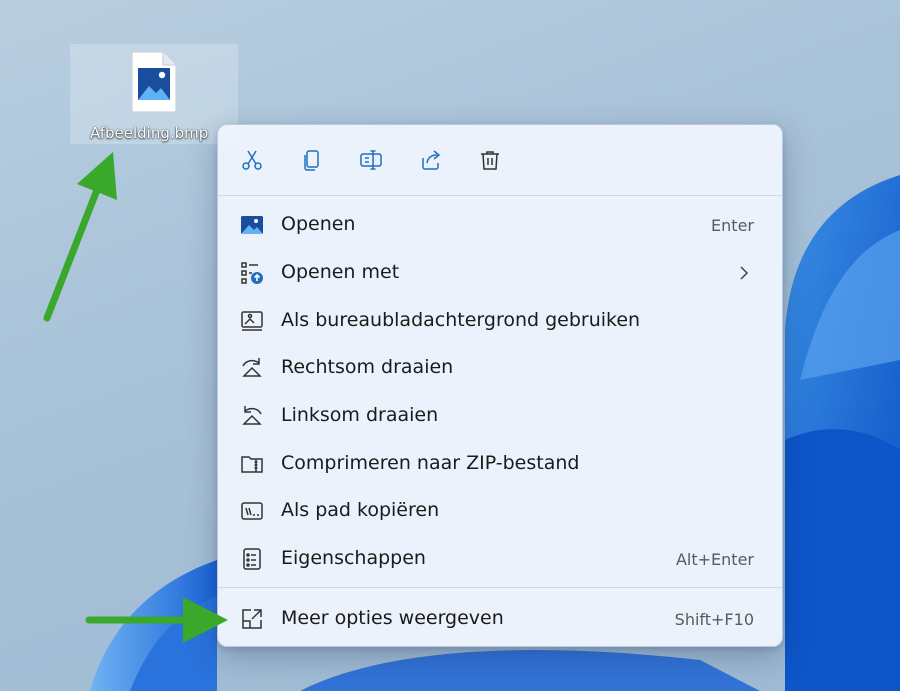 The image size is (900, 691). What do you see at coordinates (252, 619) in the screenshot?
I see `more-options-icon` at bounding box center [252, 619].